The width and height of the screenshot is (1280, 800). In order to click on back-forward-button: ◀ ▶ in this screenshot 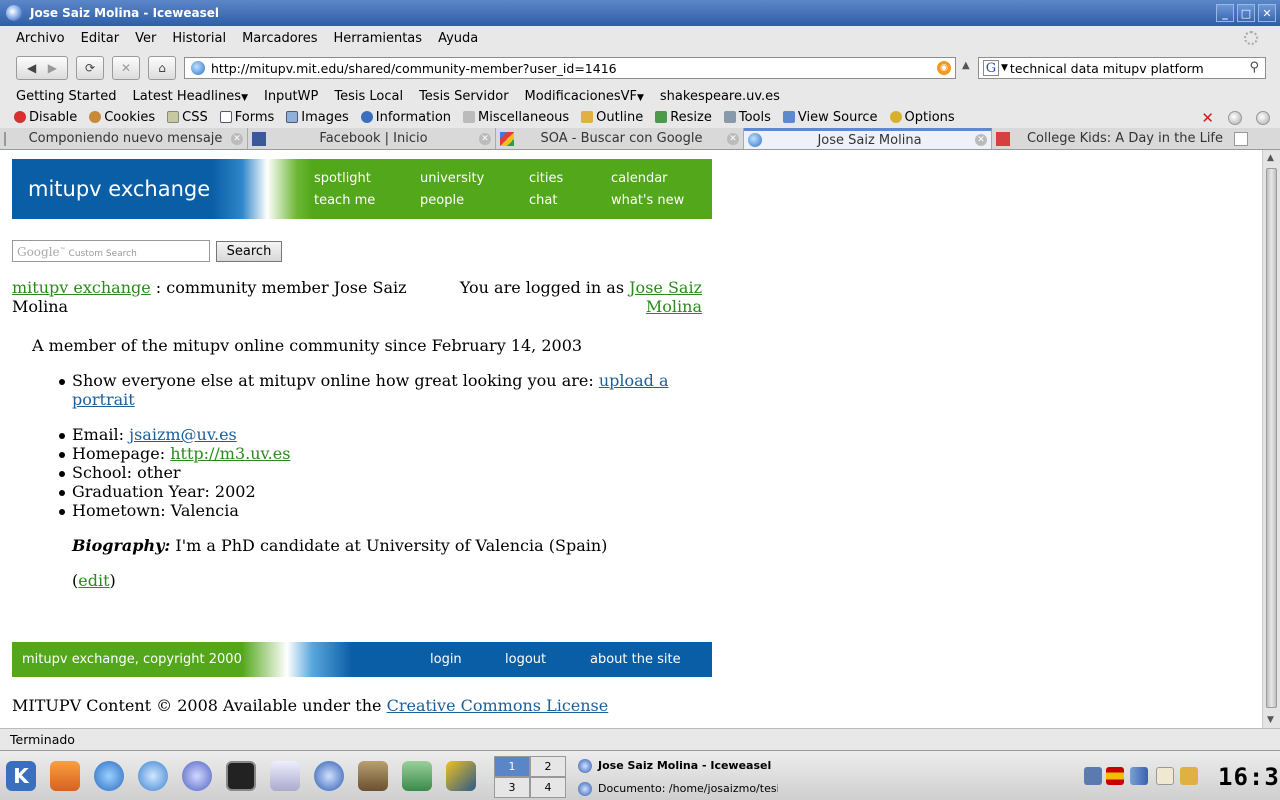, I will do `click(42, 68)`.